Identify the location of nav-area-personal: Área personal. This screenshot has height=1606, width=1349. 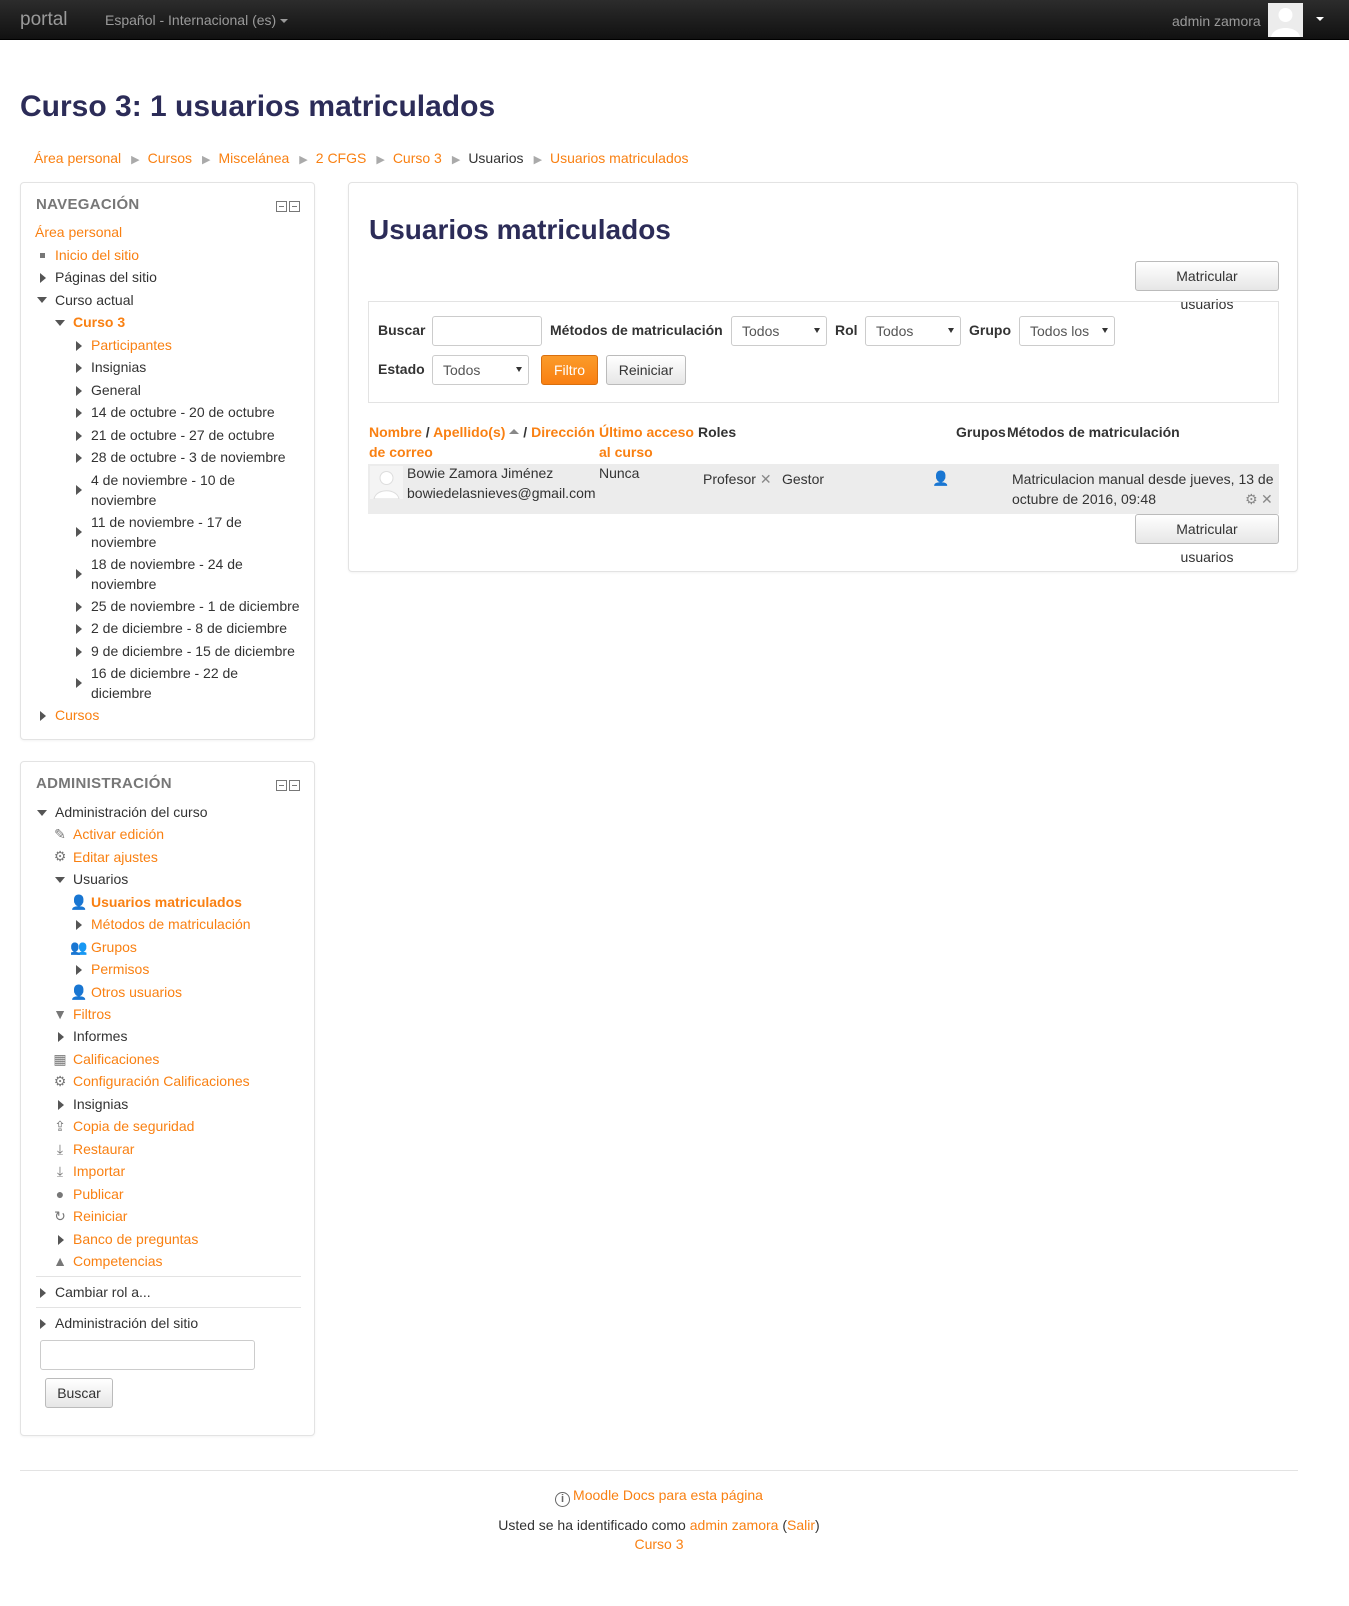
(78, 233).